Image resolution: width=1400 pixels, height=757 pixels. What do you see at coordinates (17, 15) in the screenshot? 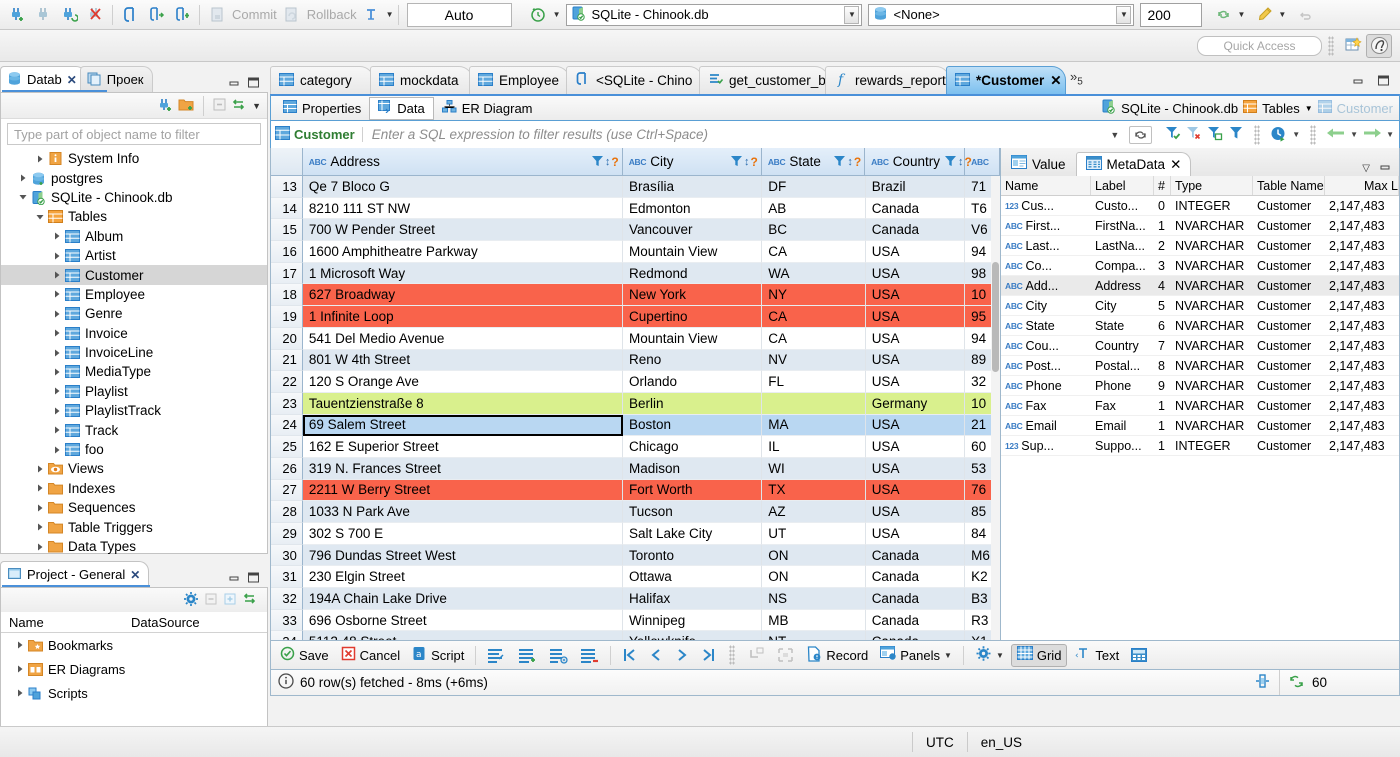
I see `connect-icon` at bounding box center [17, 15].